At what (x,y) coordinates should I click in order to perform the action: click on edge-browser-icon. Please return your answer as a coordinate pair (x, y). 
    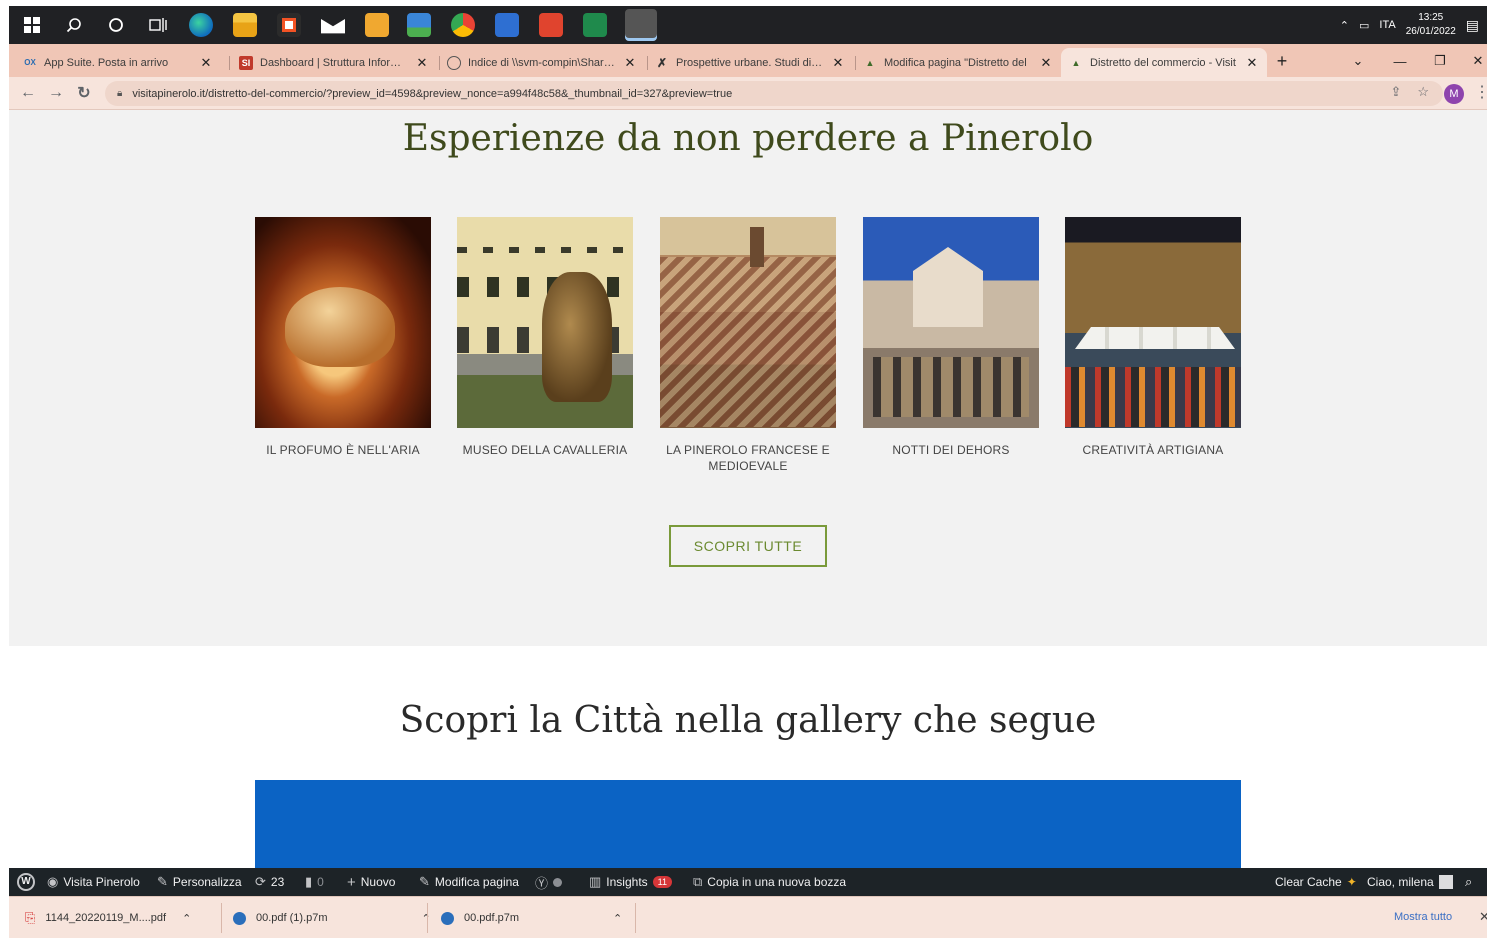
    Looking at the image, I should click on (201, 25).